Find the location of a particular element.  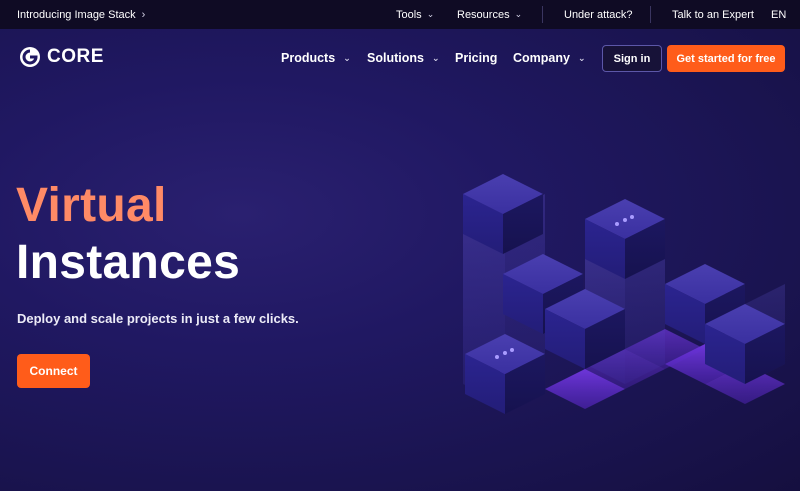

nav-company: Company ⌄ is located at coordinates (549, 58).